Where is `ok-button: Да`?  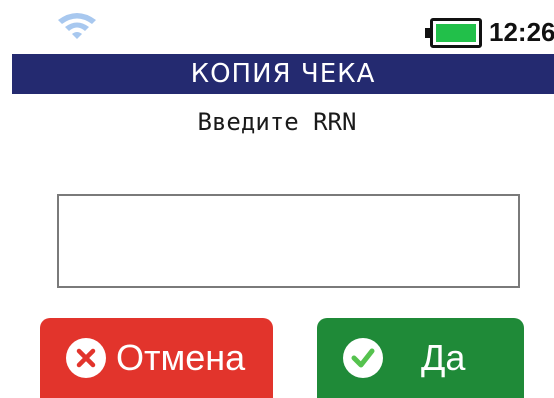
ok-button: Да is located at coordinates (420, 358).